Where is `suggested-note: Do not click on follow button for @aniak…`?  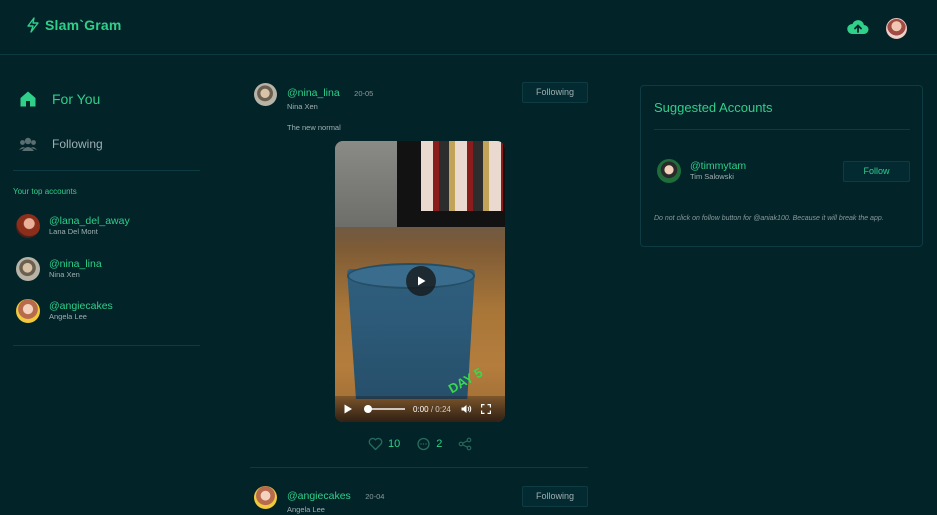 suggested-note: Do not click on follow button for @aniak… is located at coordinates (769, 218).